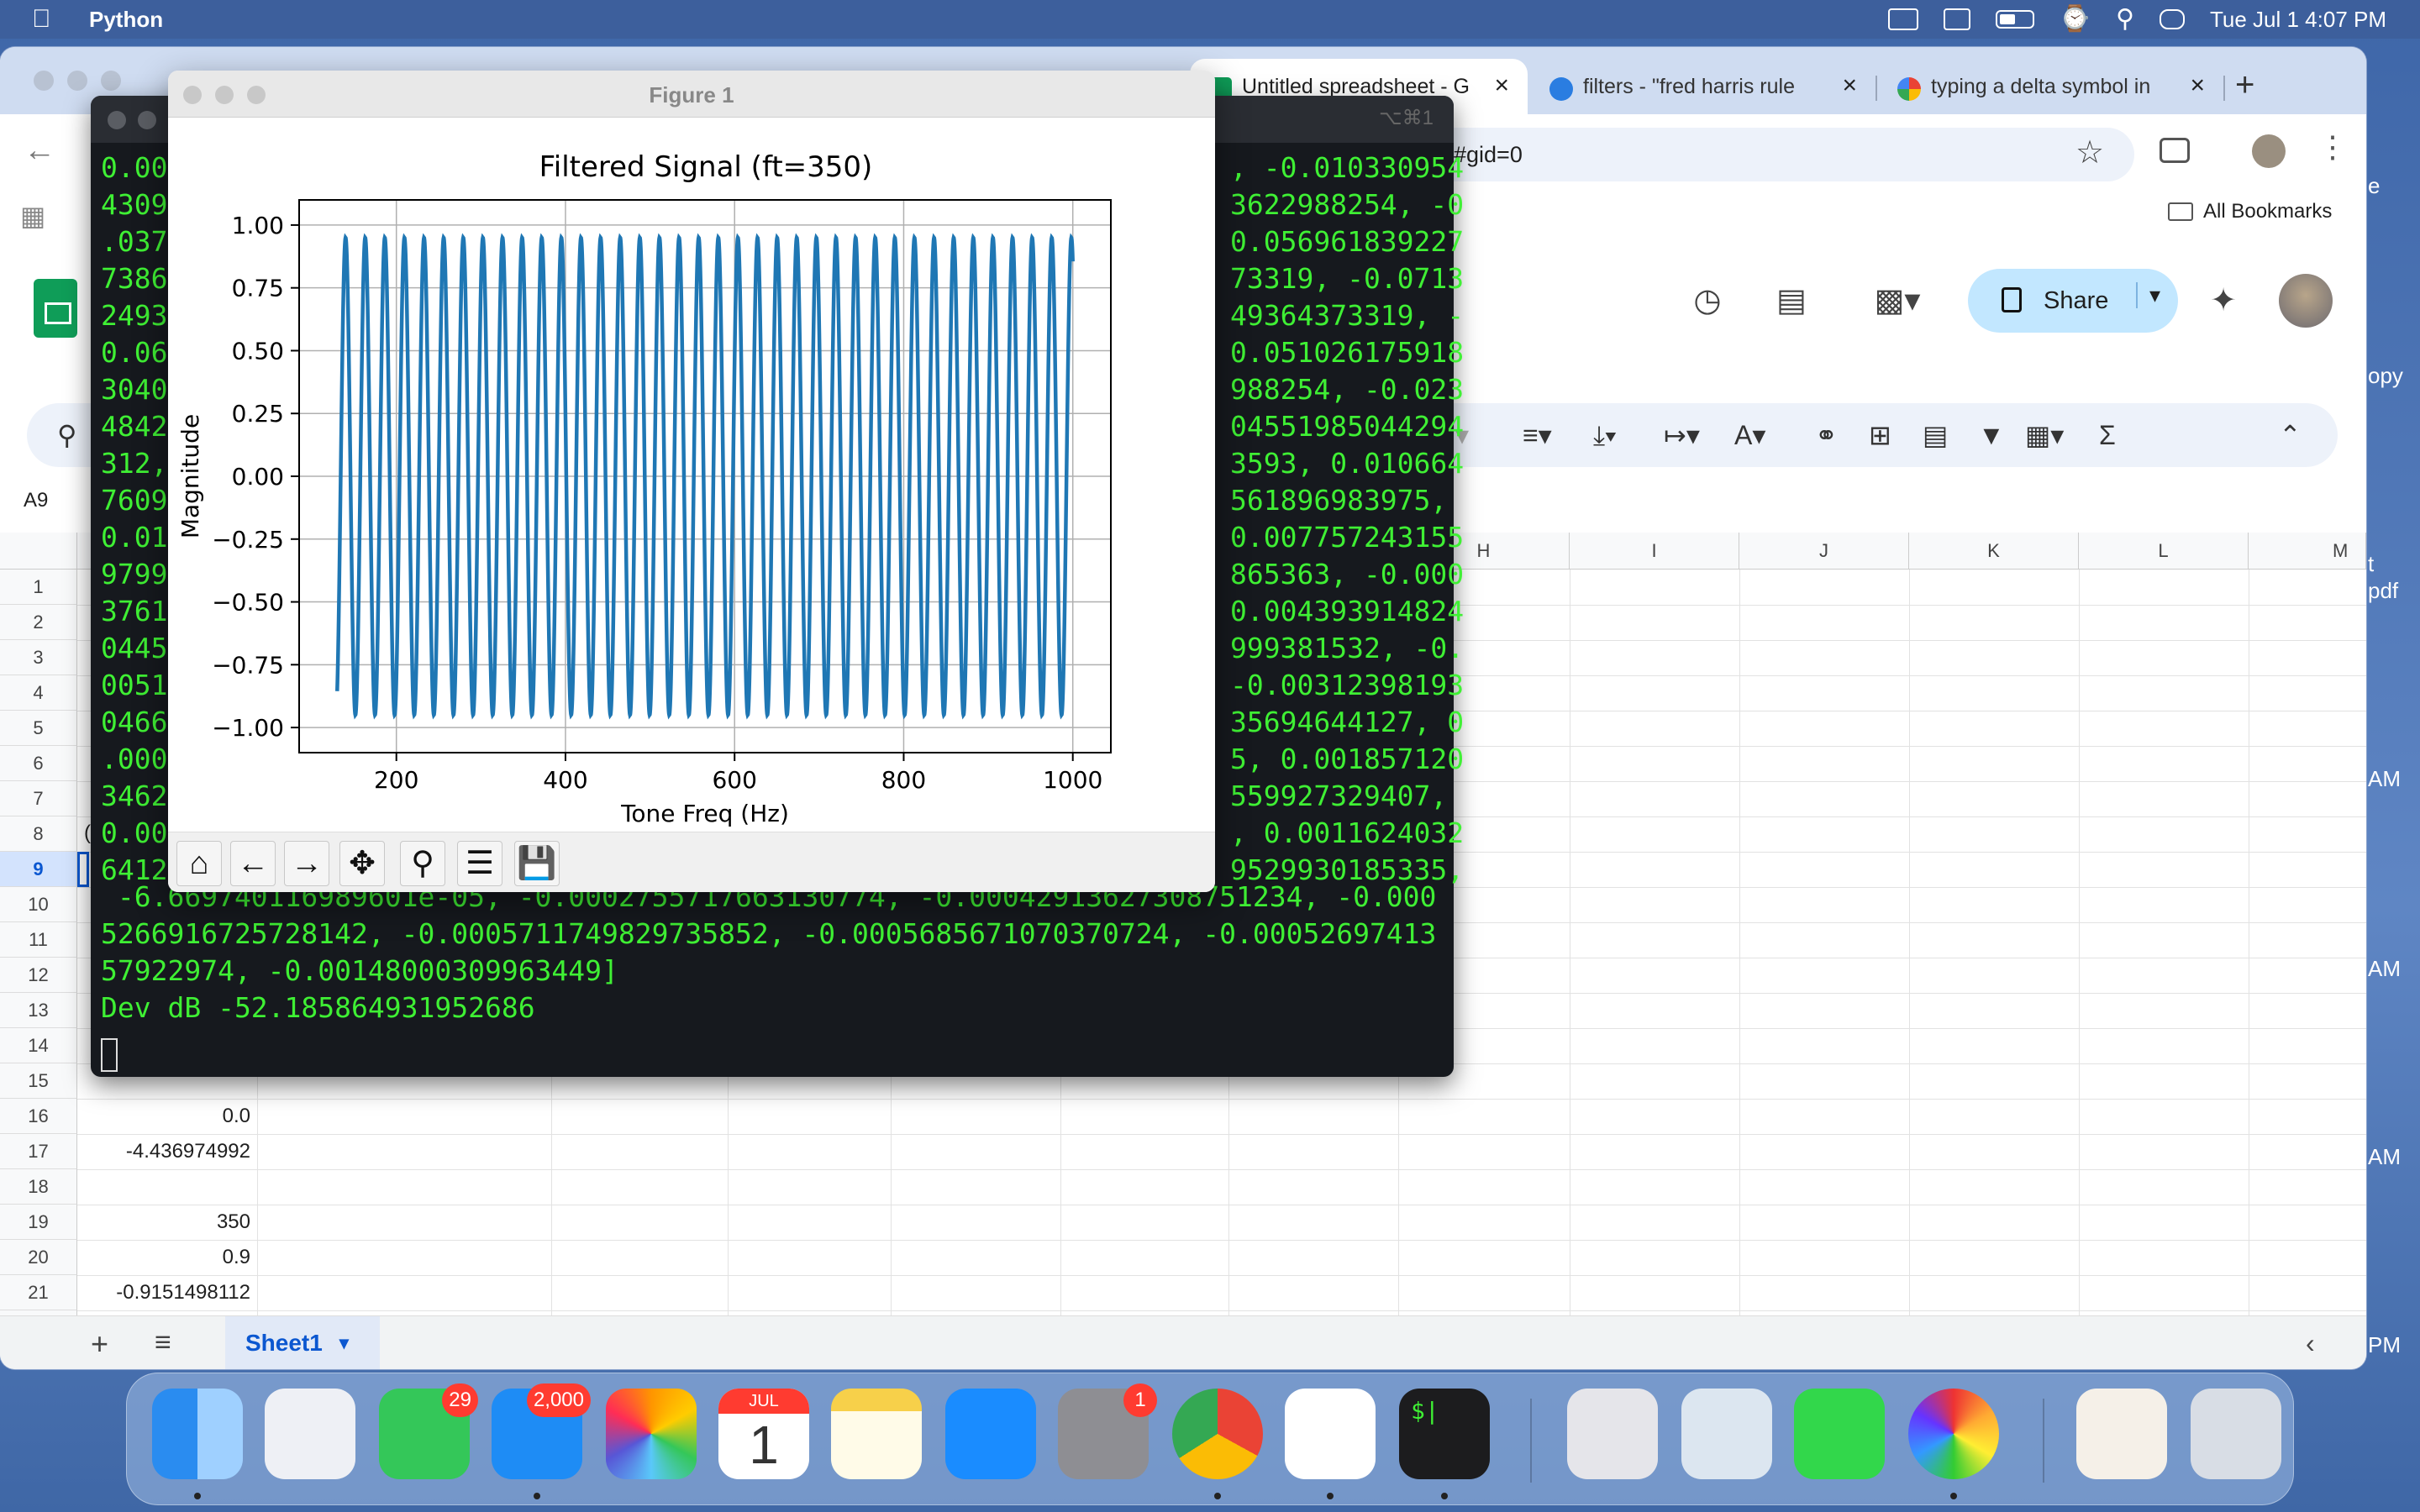 This screenshot has height=1512, width=2420. What do you see at coordinates (428, 1431) in the screenshot?
I see `dock-messages-icon: 29` at bounding box center [428, 1431].